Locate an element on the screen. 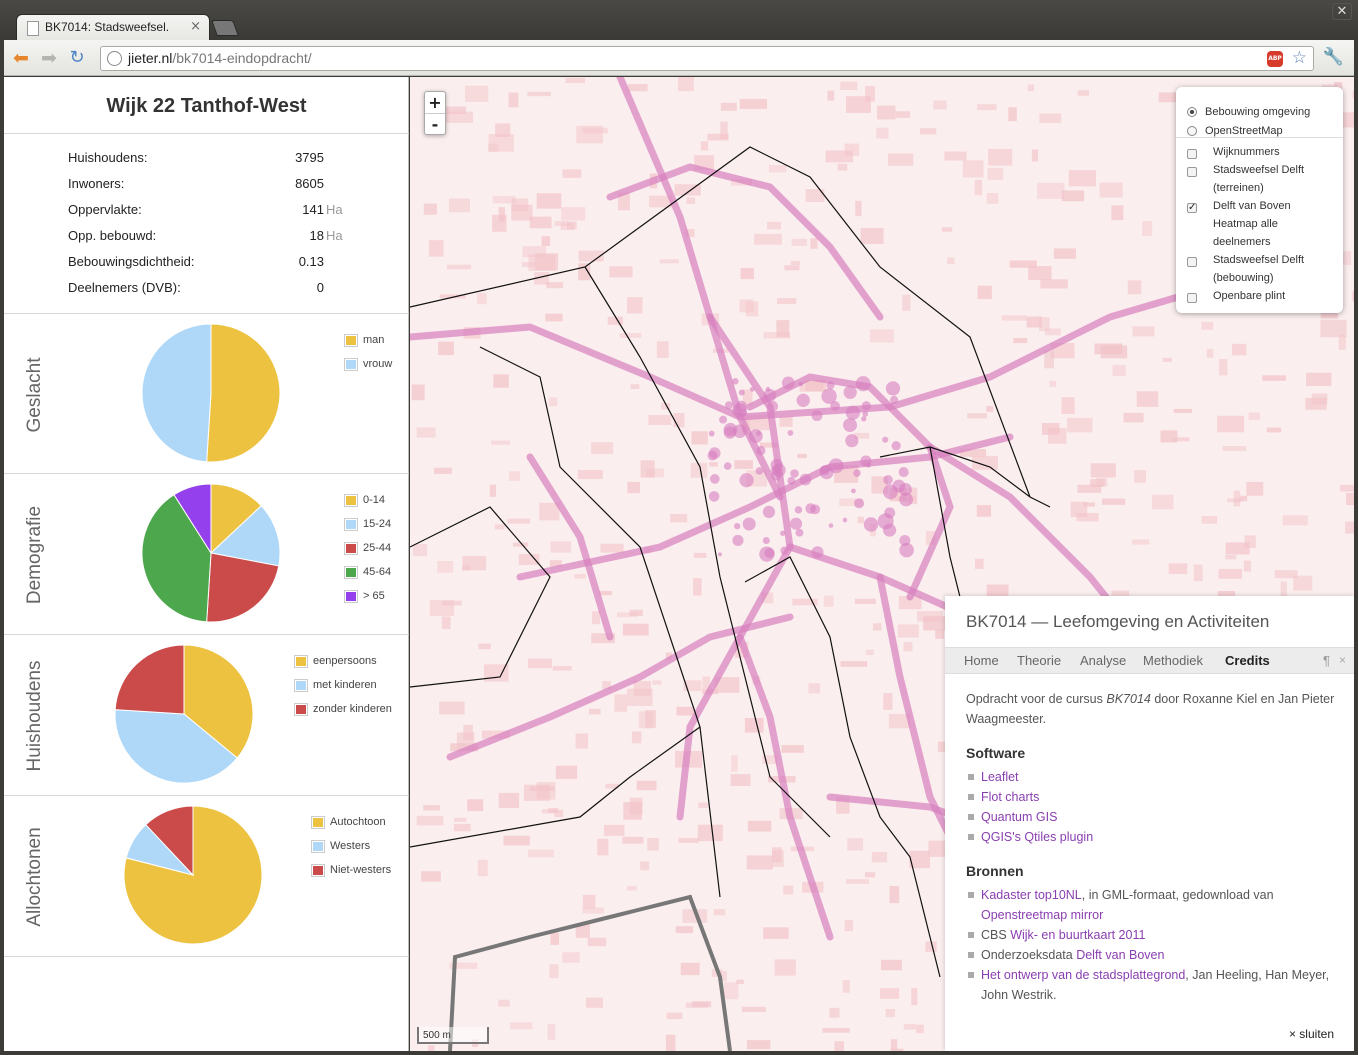 This screenshot has width=1358, height=1055. stat-row: Deelnemers (DVB): 0 is located at coordinates (218, 290).